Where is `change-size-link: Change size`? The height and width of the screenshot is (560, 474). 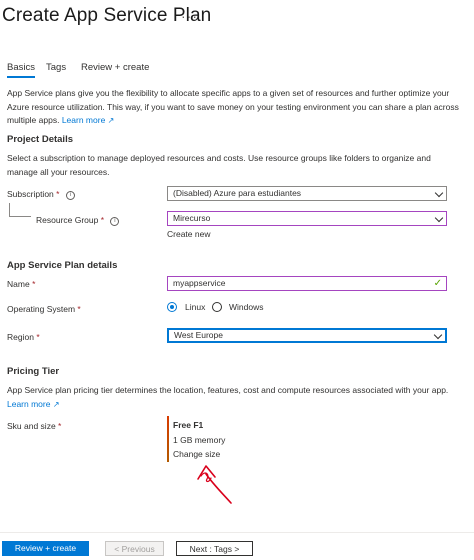 change-size-link: Change size is located at coordinates (196, 454).